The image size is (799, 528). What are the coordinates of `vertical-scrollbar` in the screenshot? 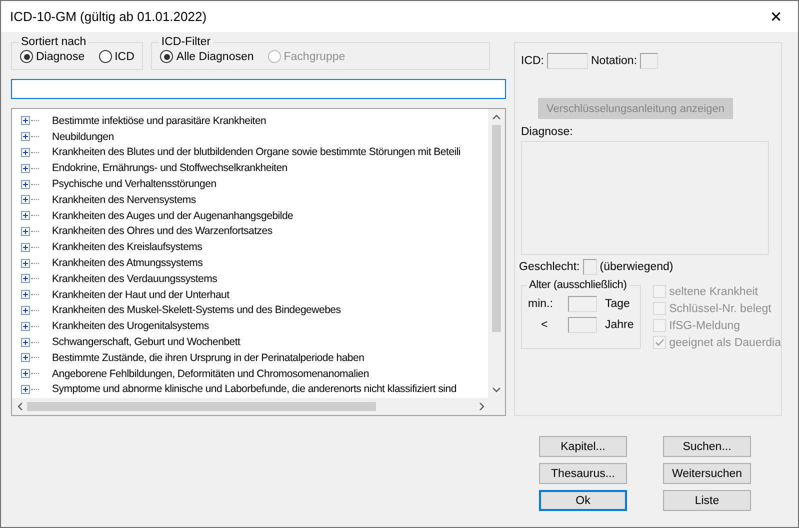 It's located at (496, 253).